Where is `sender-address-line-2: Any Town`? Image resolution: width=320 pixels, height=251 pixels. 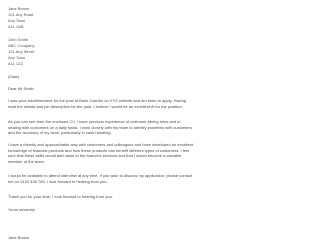 sender-address-line-2: Any Town is located at coordinates (17, 20).